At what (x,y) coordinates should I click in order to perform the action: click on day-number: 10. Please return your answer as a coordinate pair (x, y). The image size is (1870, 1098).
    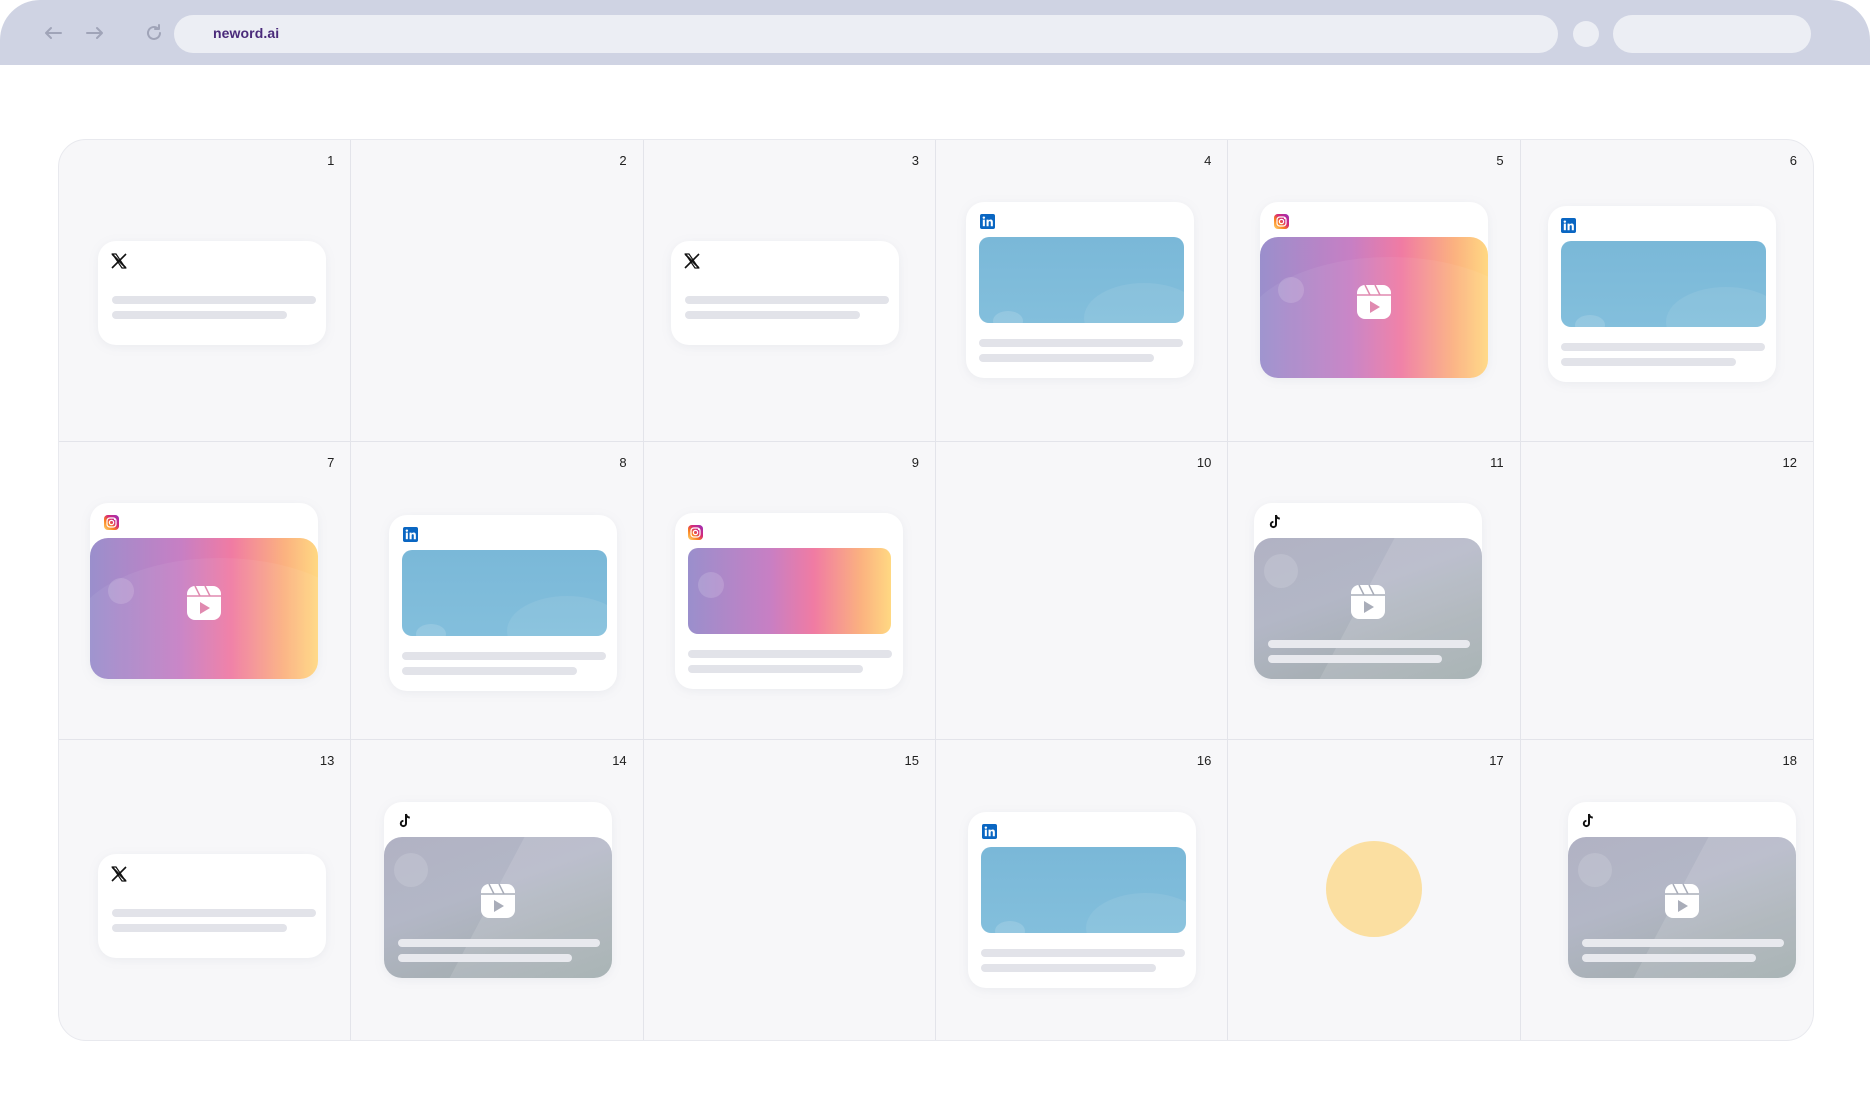
    Looking at the image, I should click on (1204, 462).